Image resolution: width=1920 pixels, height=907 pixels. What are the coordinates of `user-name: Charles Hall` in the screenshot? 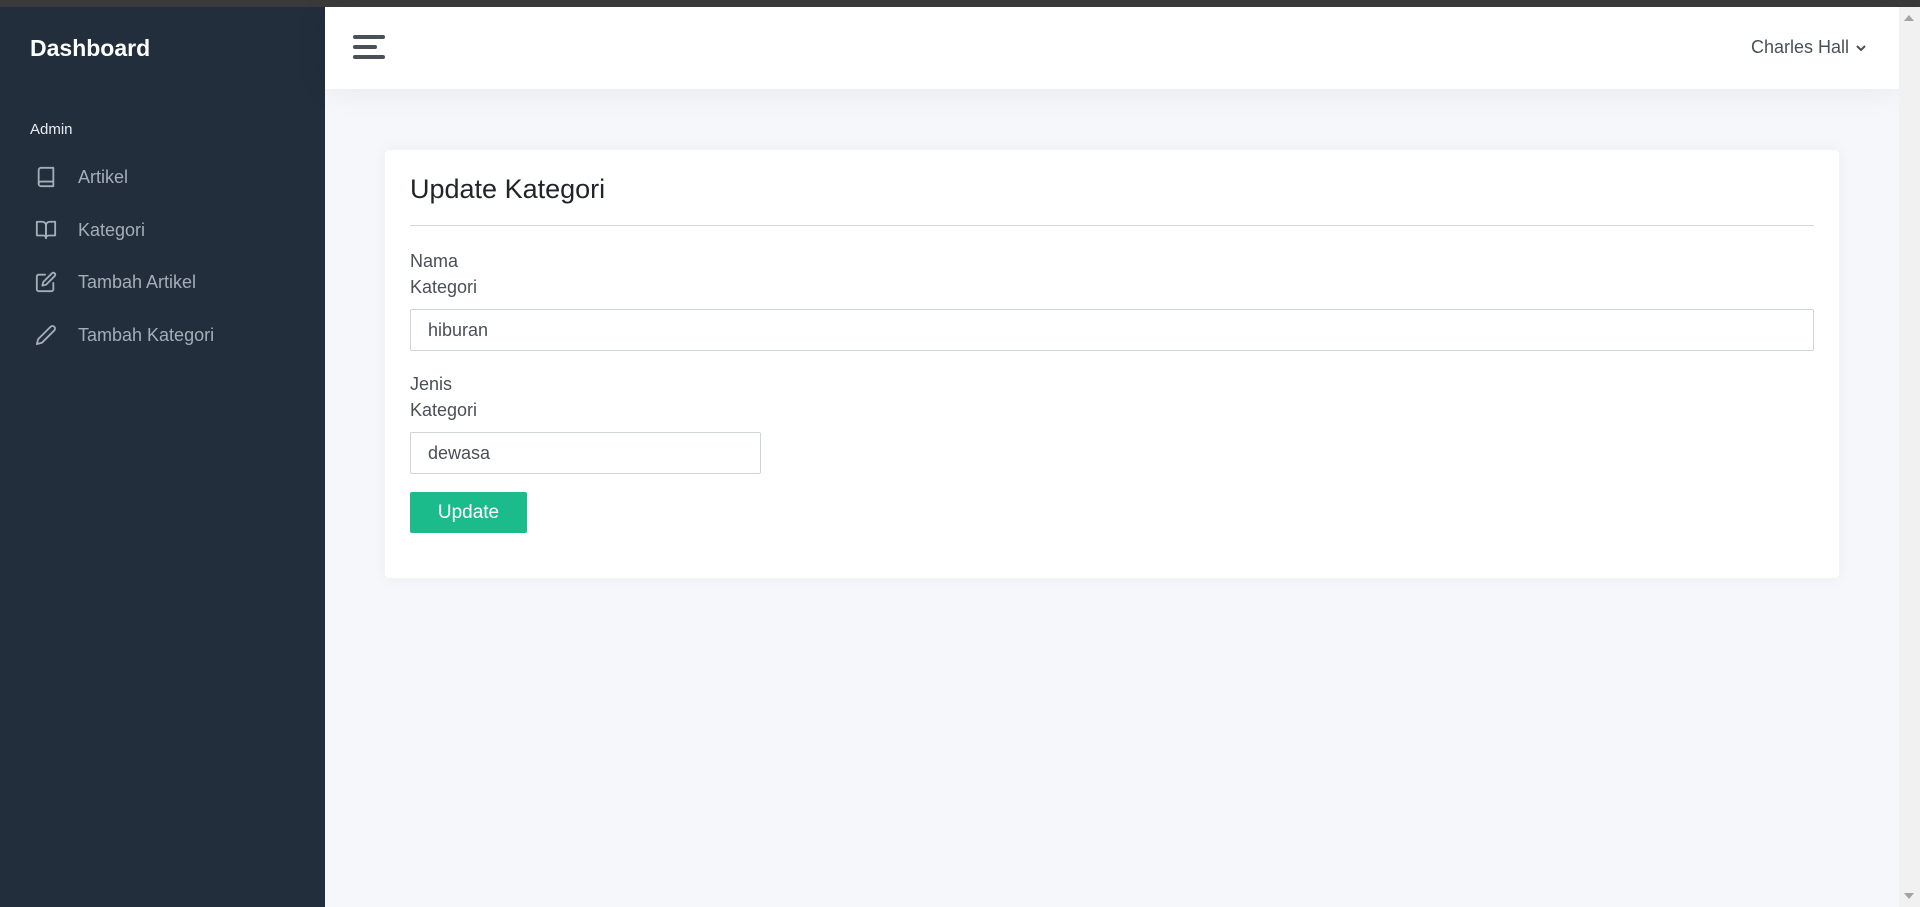 It's located at (1799, 47).